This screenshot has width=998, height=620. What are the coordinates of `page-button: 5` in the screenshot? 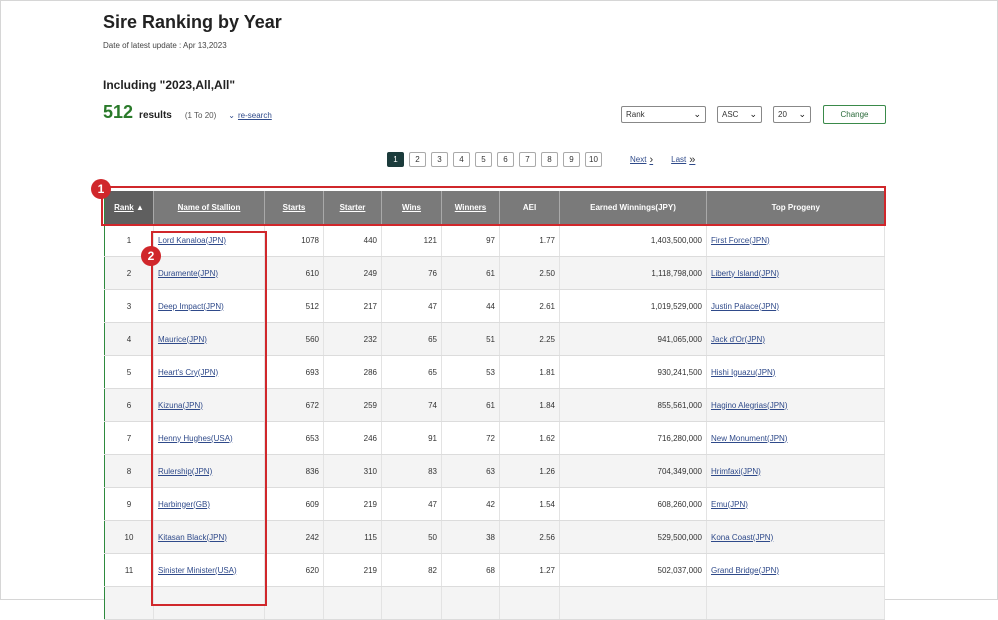 It's located at (483, 159).